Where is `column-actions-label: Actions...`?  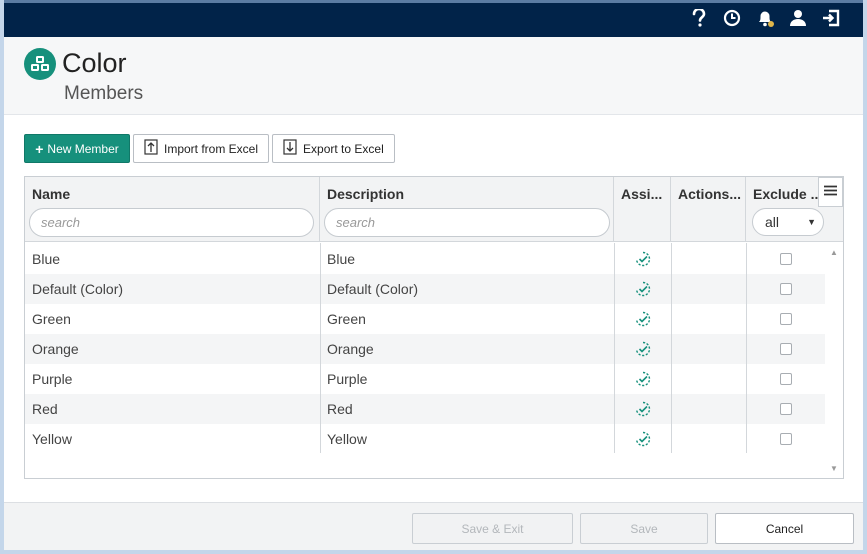 column-actions-label: Actions... is located at coordinates (710, 194).